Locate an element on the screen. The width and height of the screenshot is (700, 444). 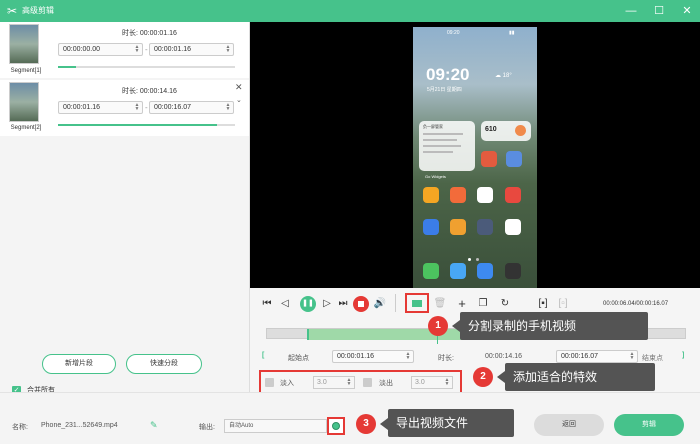
divider is located at coordinates (395, 303).